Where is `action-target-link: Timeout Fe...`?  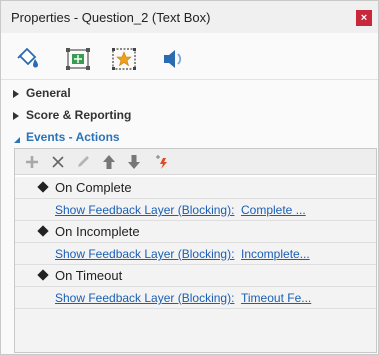 action-target-link: Timeout Fe... is located at coordinates (276, 298).